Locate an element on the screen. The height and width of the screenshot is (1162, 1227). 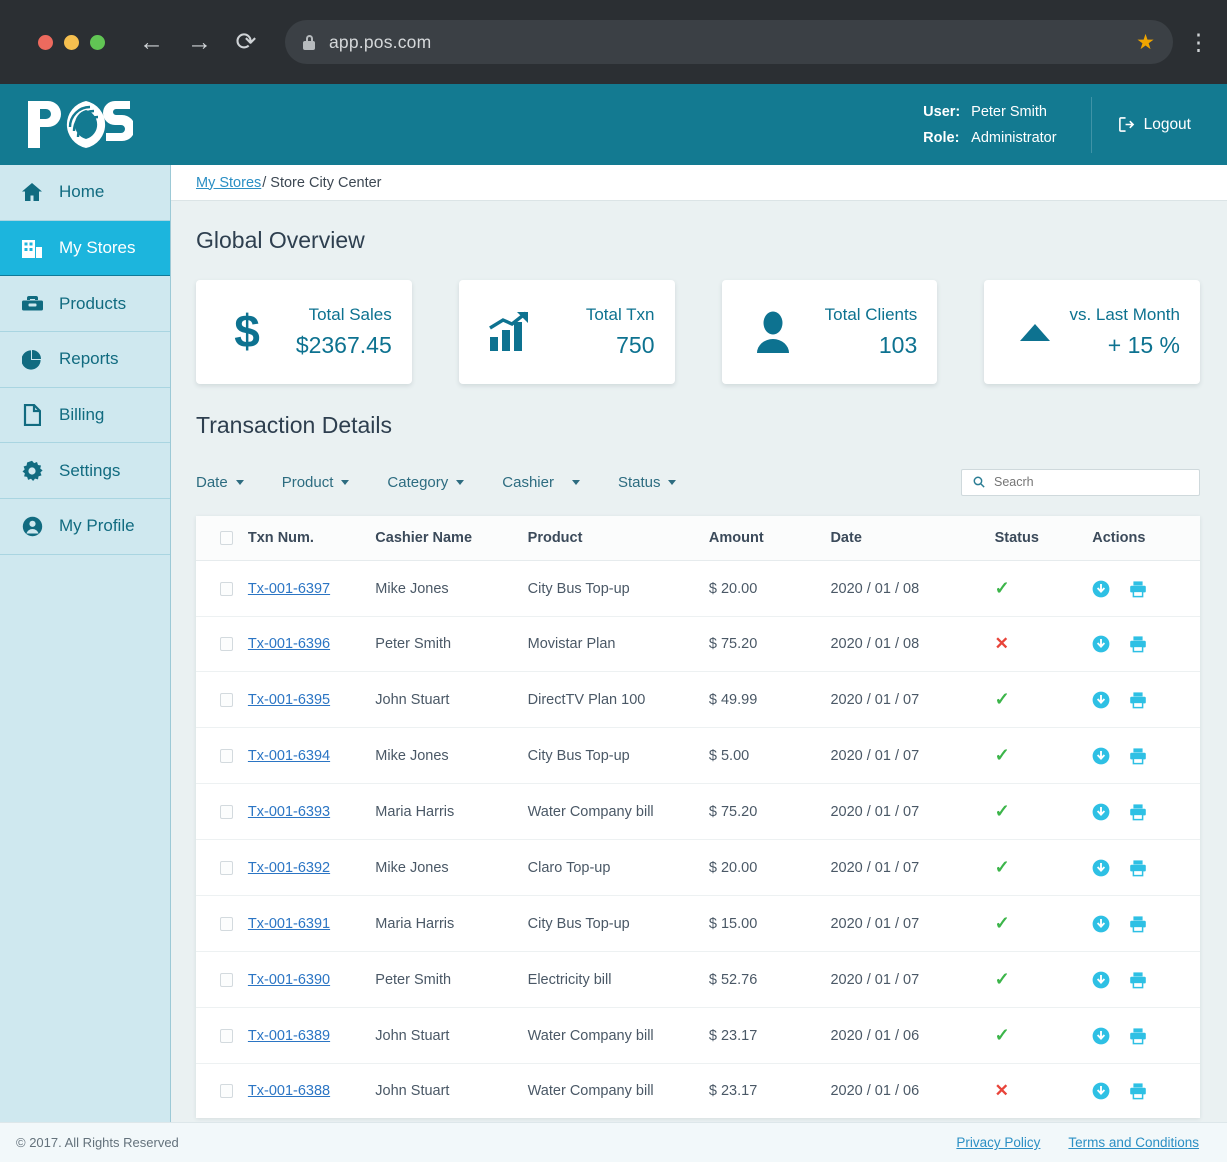
bookmark-star-icon: ★ is located at coordinates (1145, 42).